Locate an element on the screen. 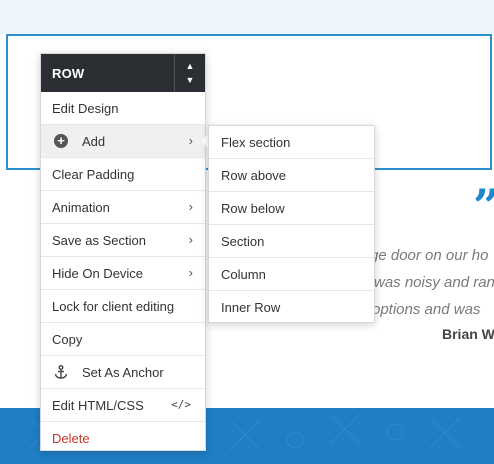 This screenshot has width=494, height=464. submenu-item-inner-row: Inner Row is located at coordinates (291, 307).